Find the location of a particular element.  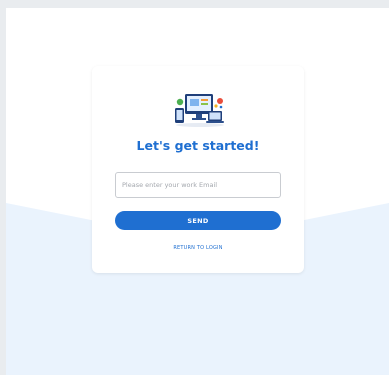

devices-illustration-icon is located at coordinates (199, 110).